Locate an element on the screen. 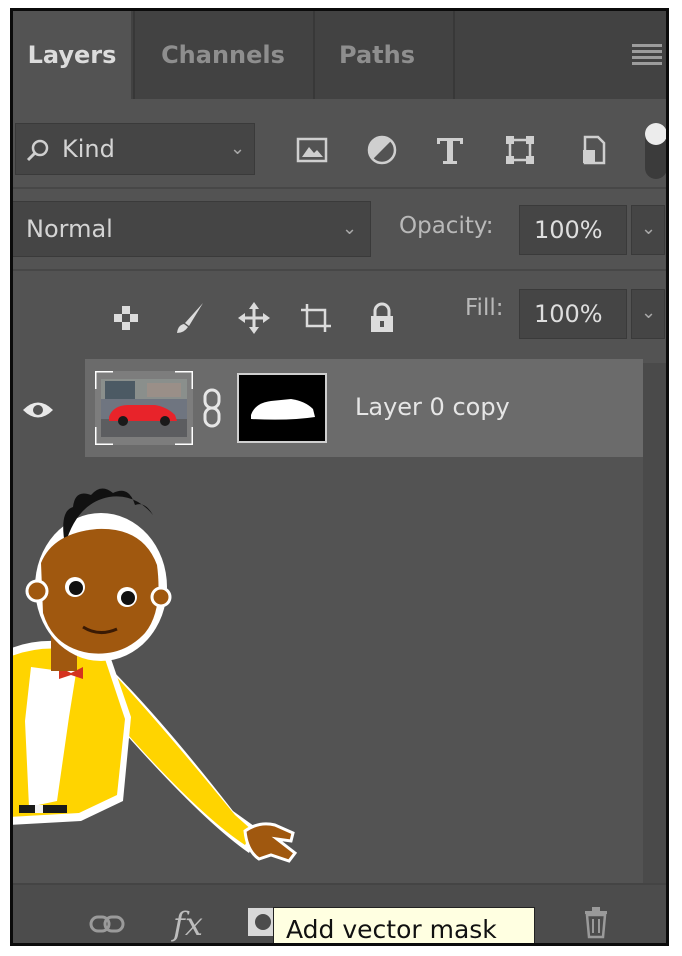  tab-paths: Paths is located at coordinates (377, 55).